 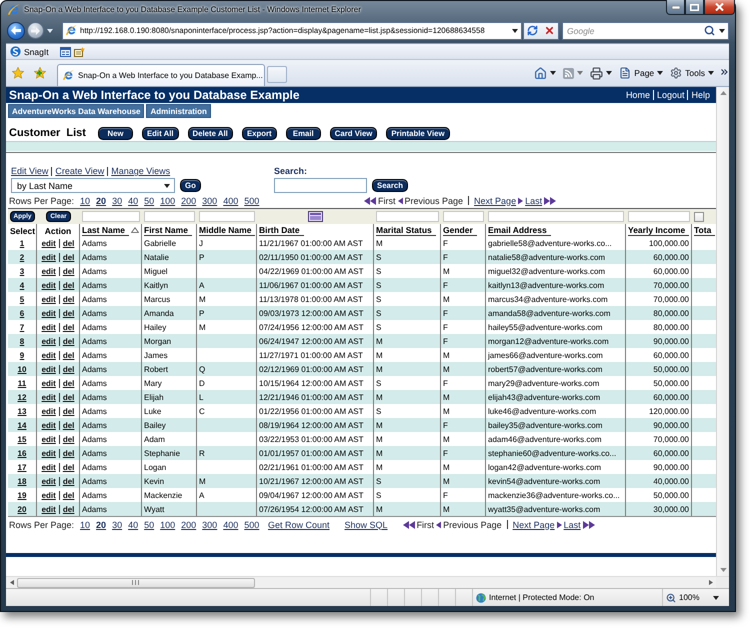 What do you see at coordinates (699, 217) in the screenshot?
I see `filter-checkbox` at bounding box center [699, 217].